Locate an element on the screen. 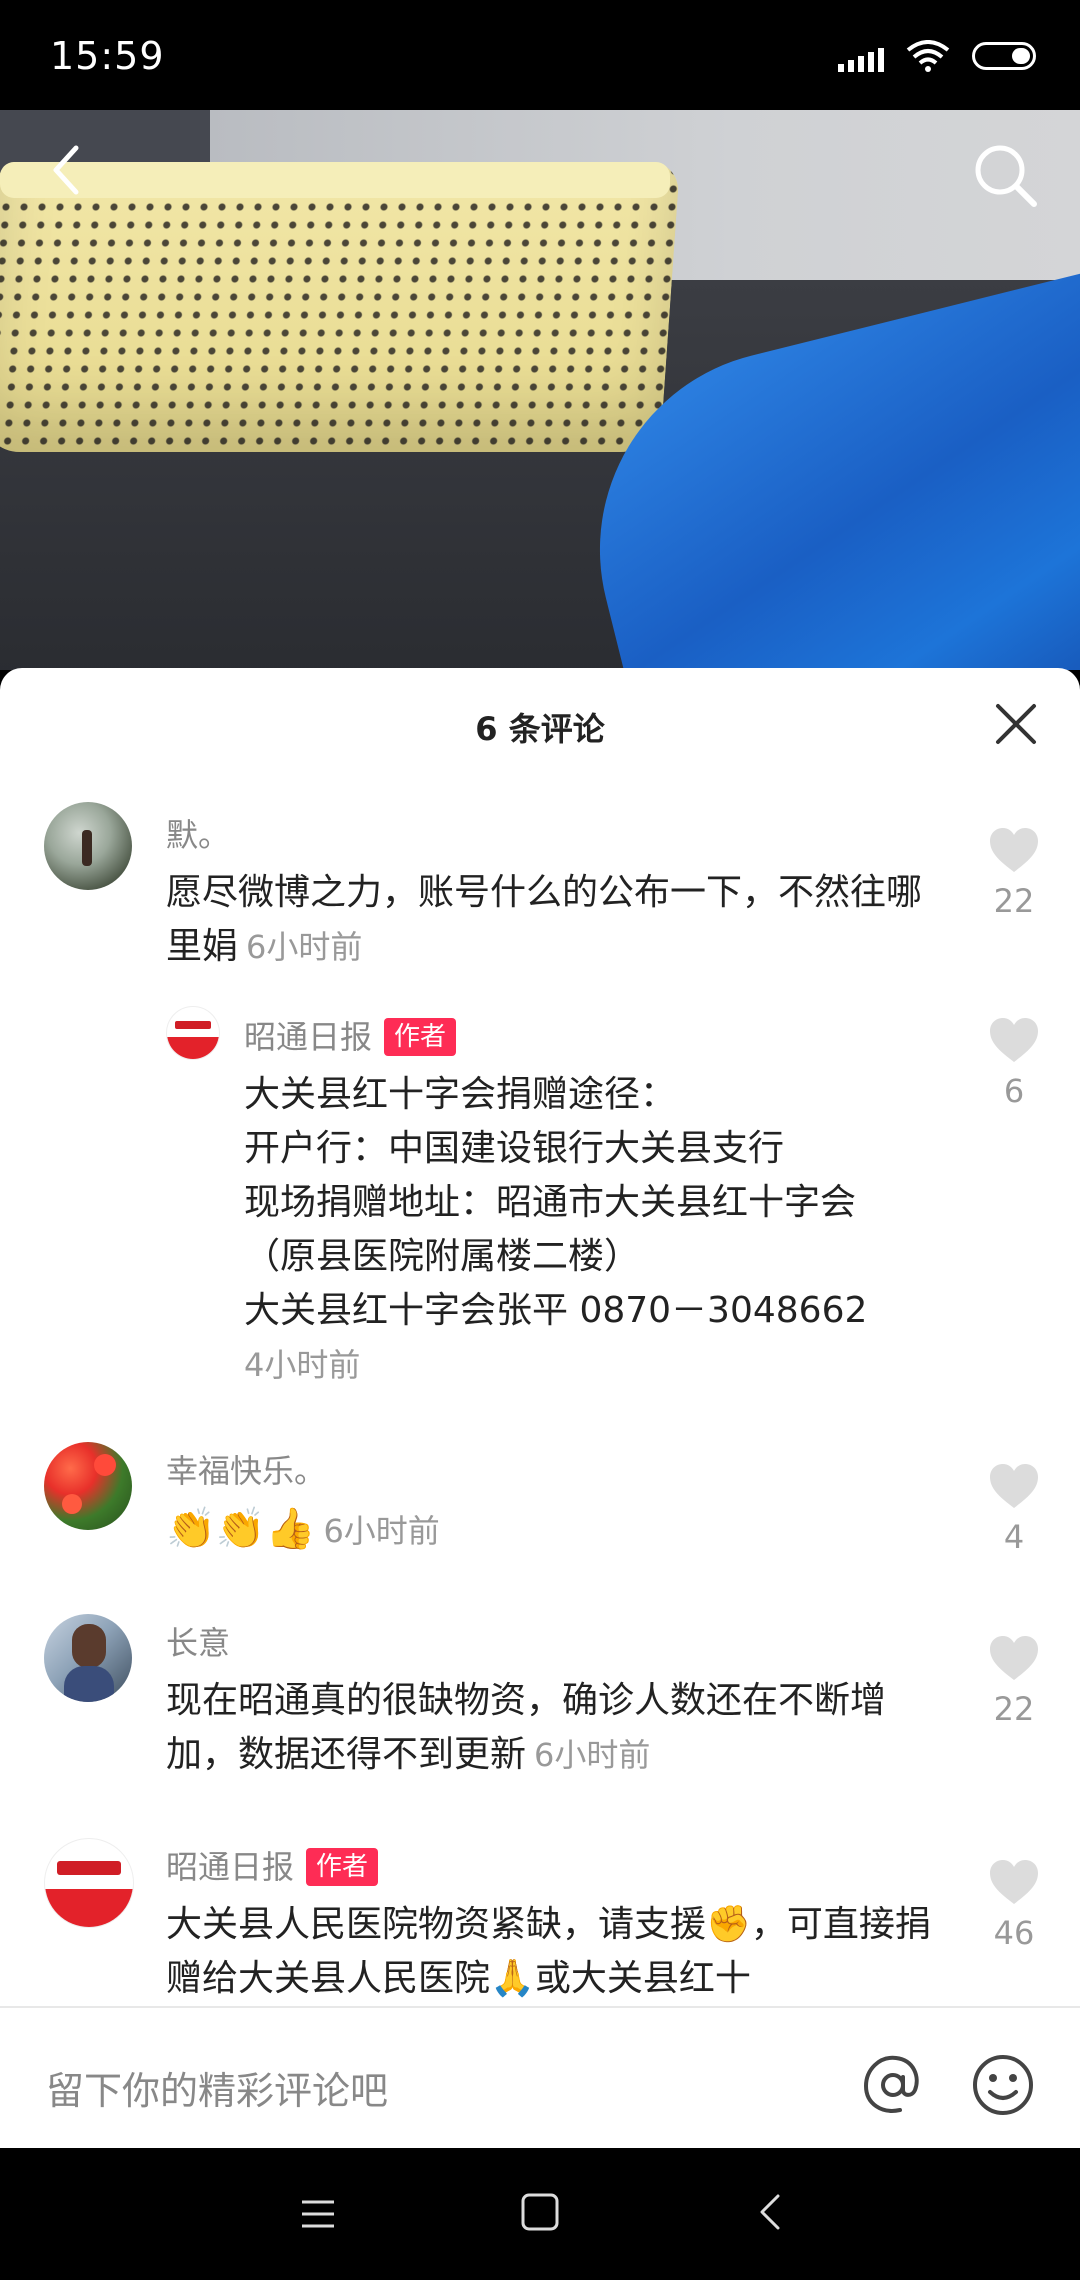 The image size is (1080, 2280). wifi-icon is located at coordinates (928, 56).